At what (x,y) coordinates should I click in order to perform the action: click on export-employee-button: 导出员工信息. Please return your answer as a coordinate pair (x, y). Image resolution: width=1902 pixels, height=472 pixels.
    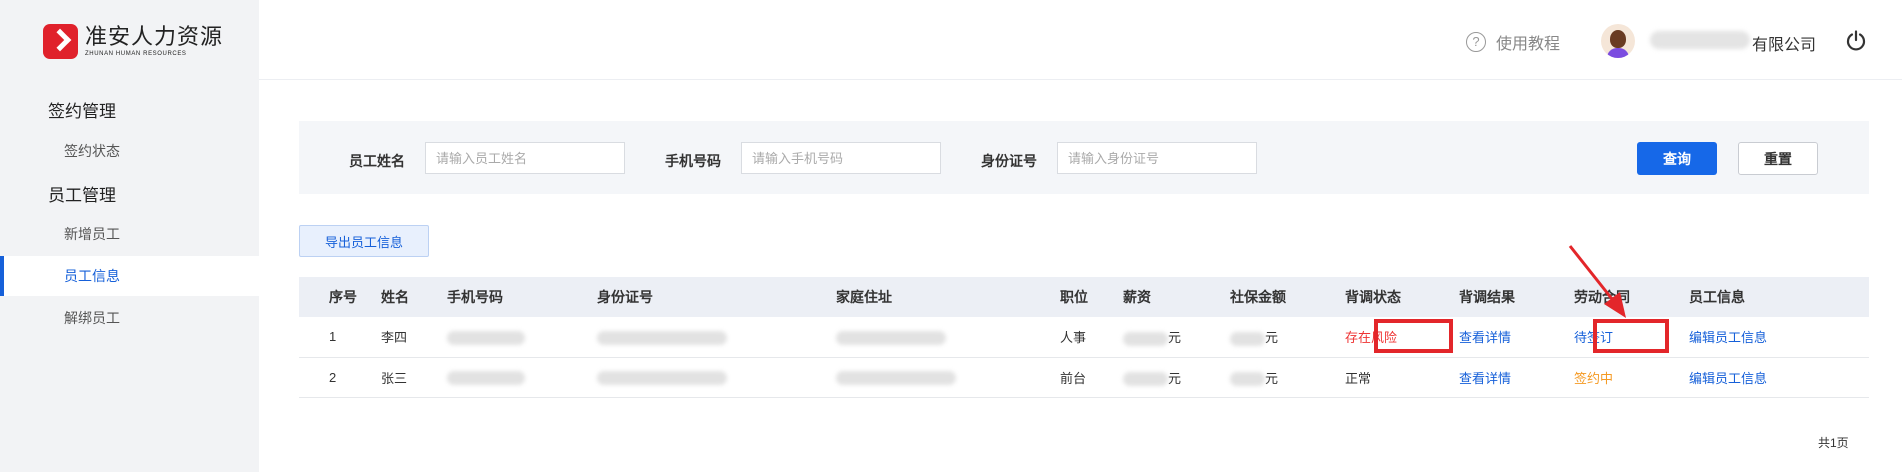
    Looking at the image, I should click on (364, 241).